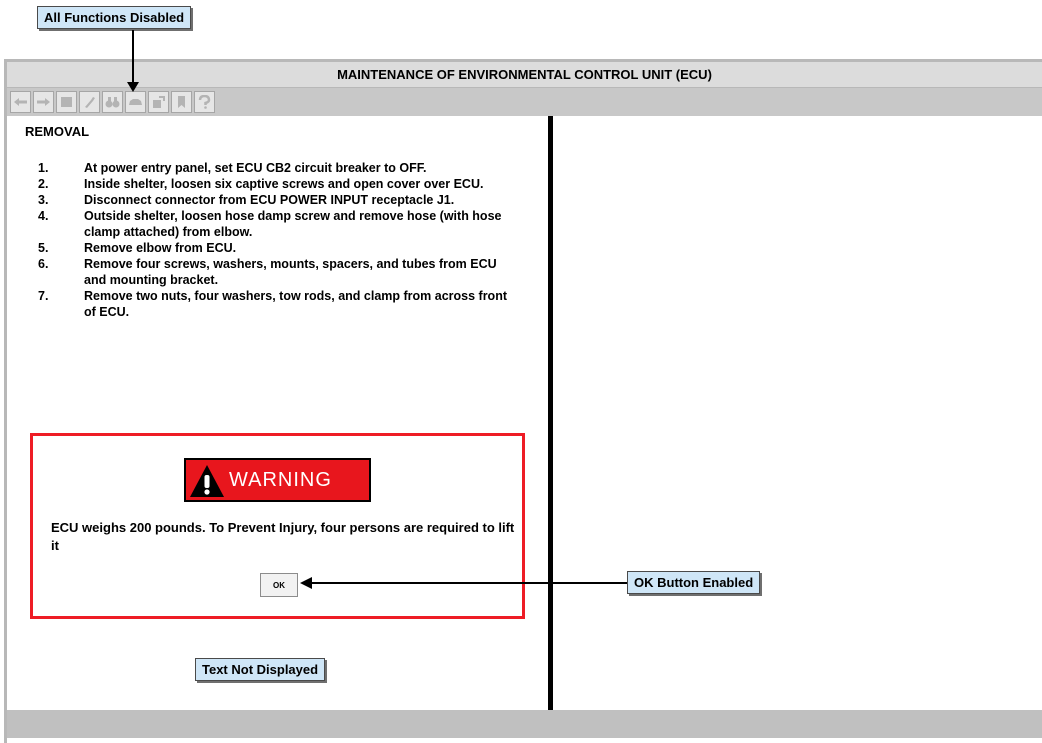 The width and height of the screenshot is (1042, 743). Describe the element at coordinates (43, 168) in the screenshot. I see `step-number: 1.` at that location.